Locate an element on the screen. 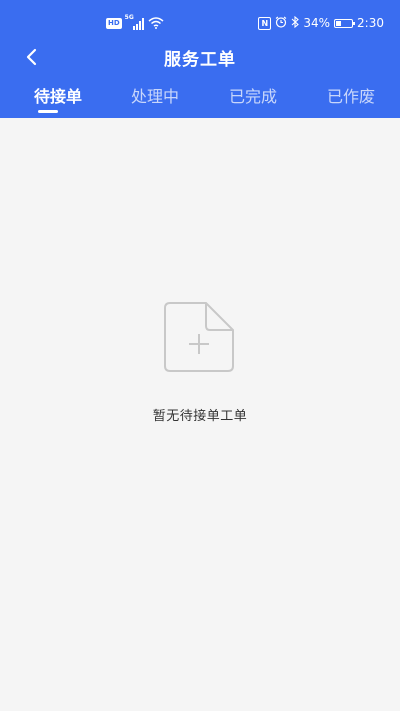  status-left: HD 5G is located at coordinates (135, 23).